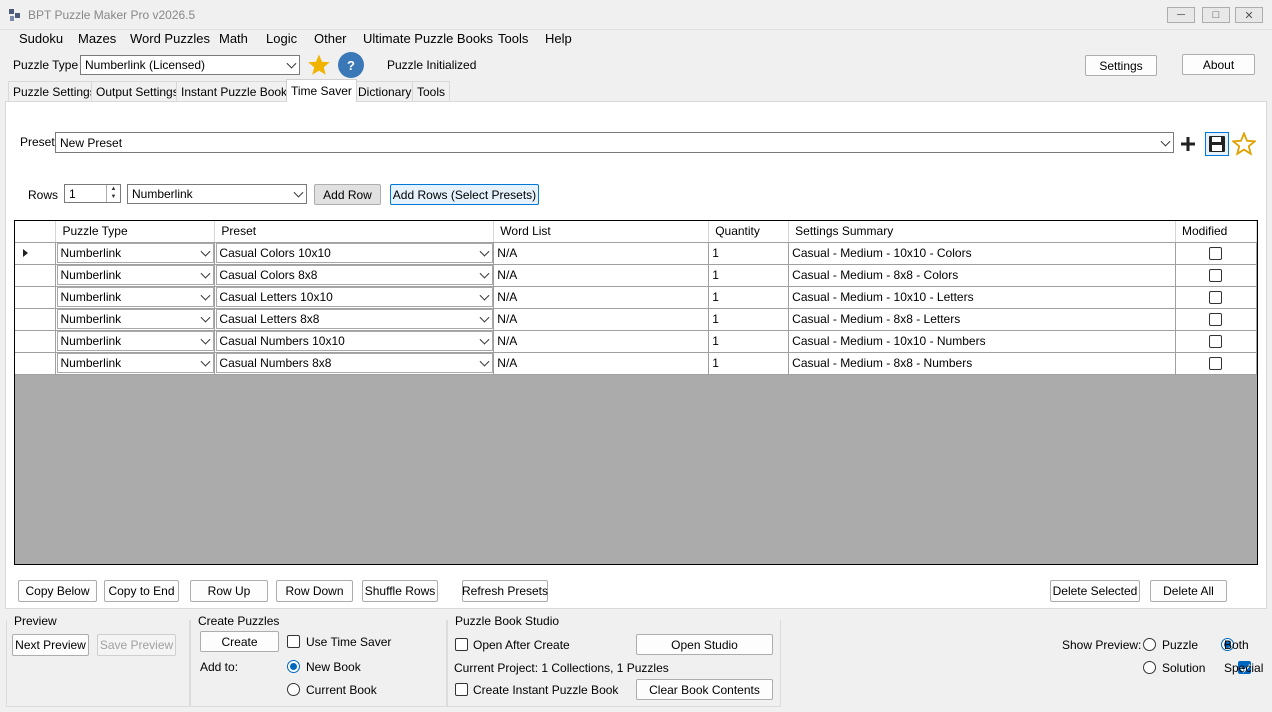  Describe the element at coordinates (385, 91) in the screenshot. I see `tab-dictionary: Dictionary` at that location.